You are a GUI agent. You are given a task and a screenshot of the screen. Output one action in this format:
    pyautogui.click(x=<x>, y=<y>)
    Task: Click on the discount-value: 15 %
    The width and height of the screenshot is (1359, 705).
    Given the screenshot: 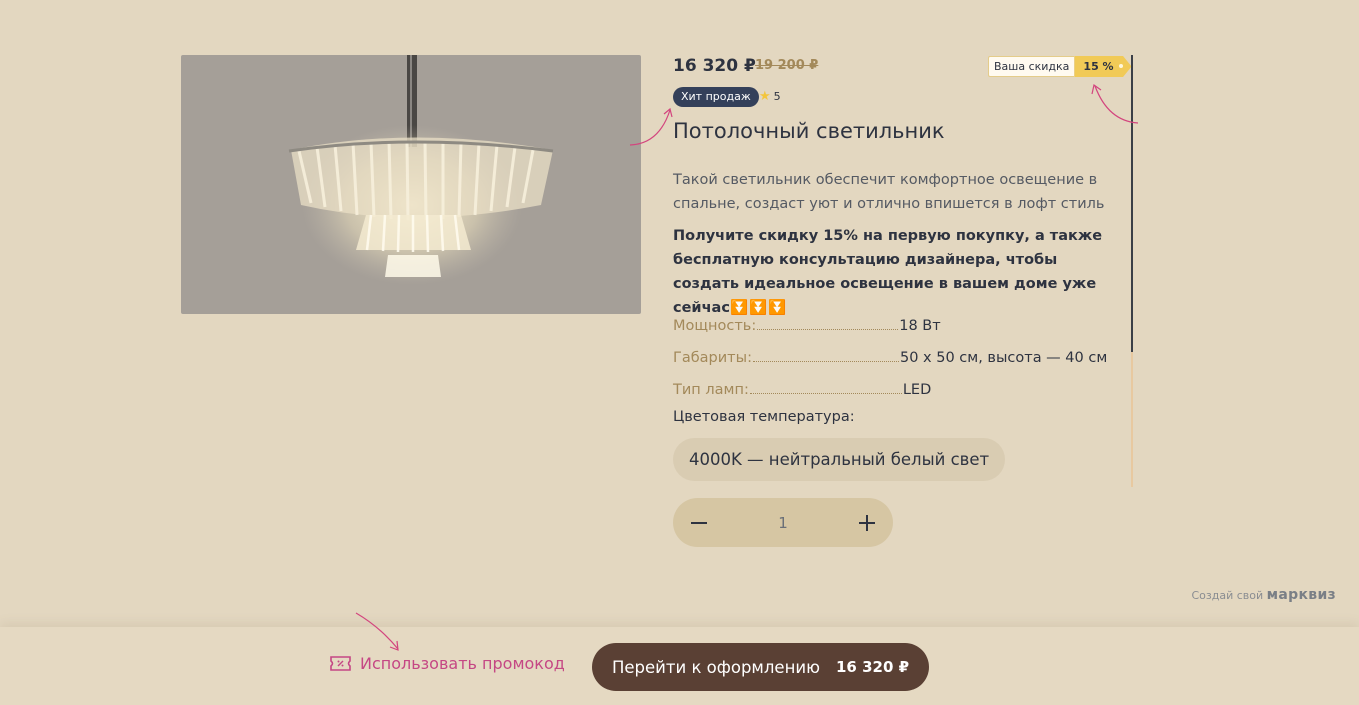 What is the action you would take?
    pyautogui.click(x=1103, y=66)
    